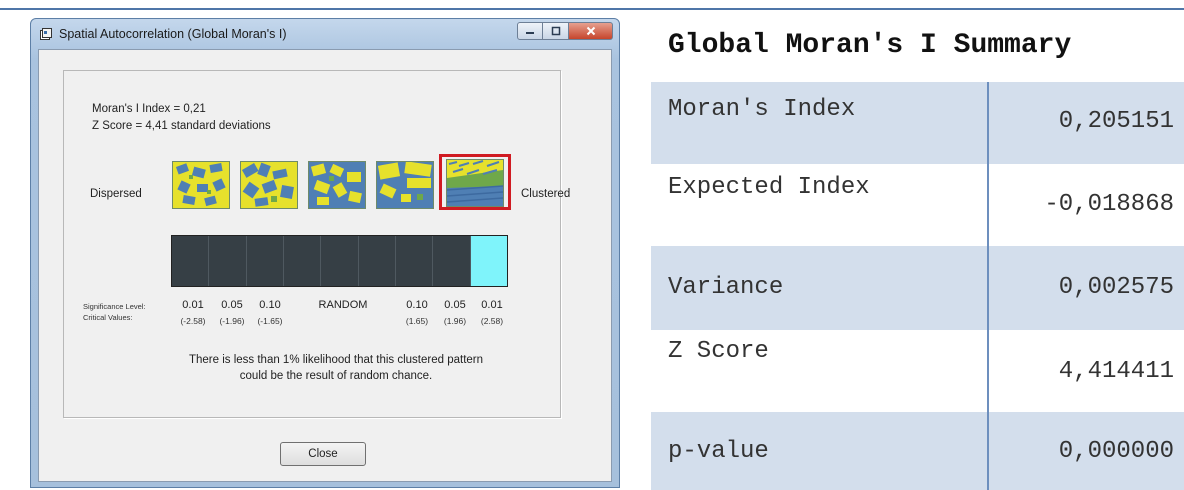 The height and width of the screenshot is (490, 1184). I want to click on pattern-thumbnail-dispersed, so click(201, 185).